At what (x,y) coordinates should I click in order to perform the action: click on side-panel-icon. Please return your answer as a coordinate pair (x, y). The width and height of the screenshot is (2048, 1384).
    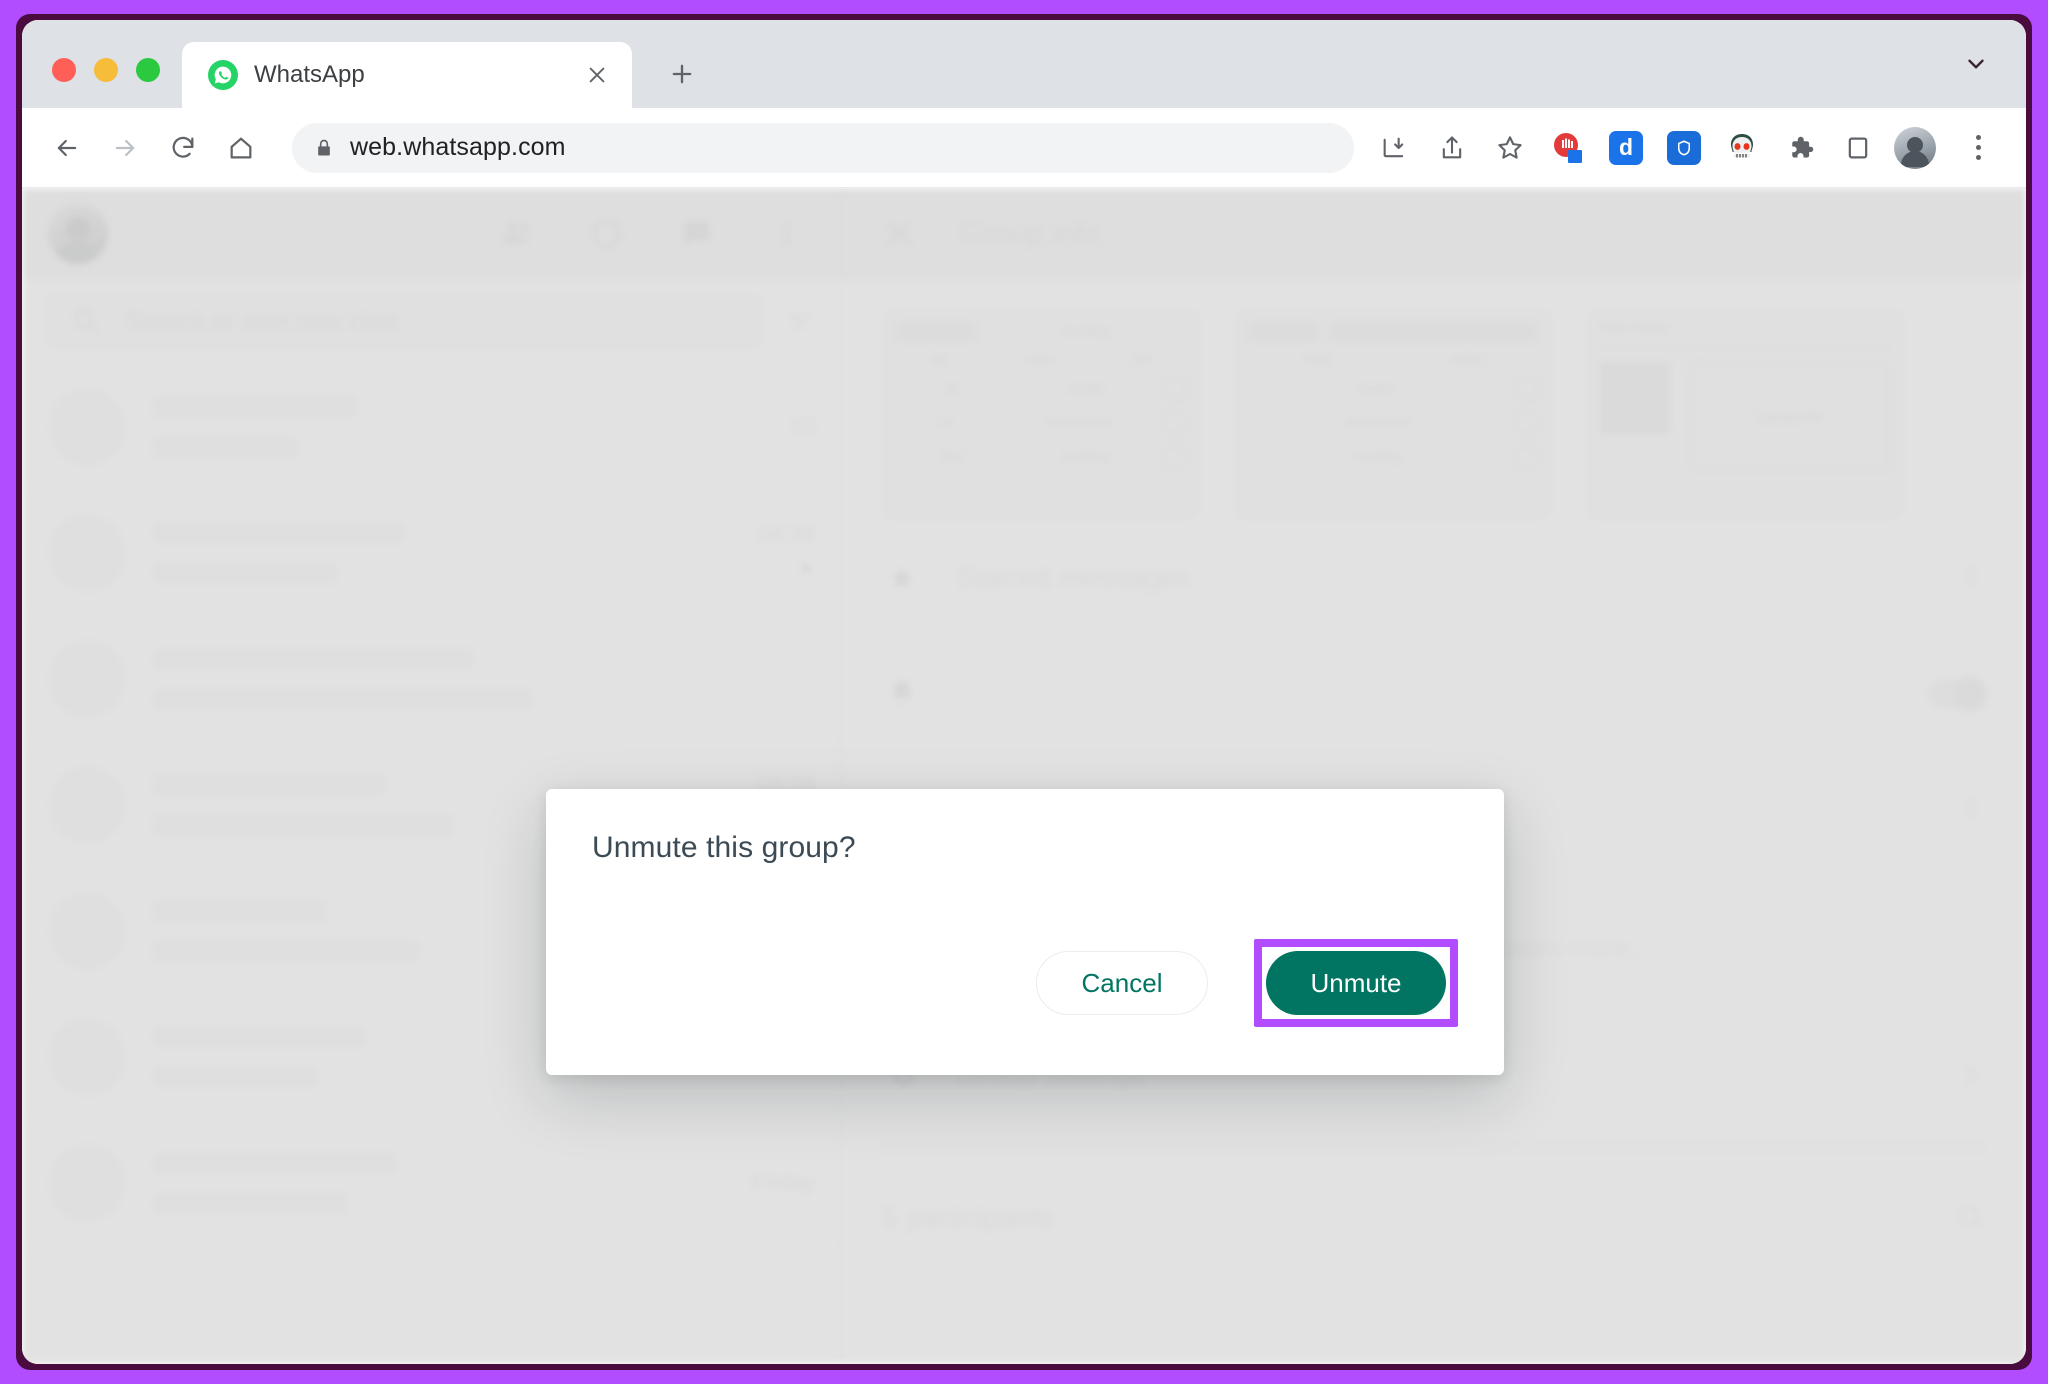
    Looking at the image, I should click on (1858, 148).